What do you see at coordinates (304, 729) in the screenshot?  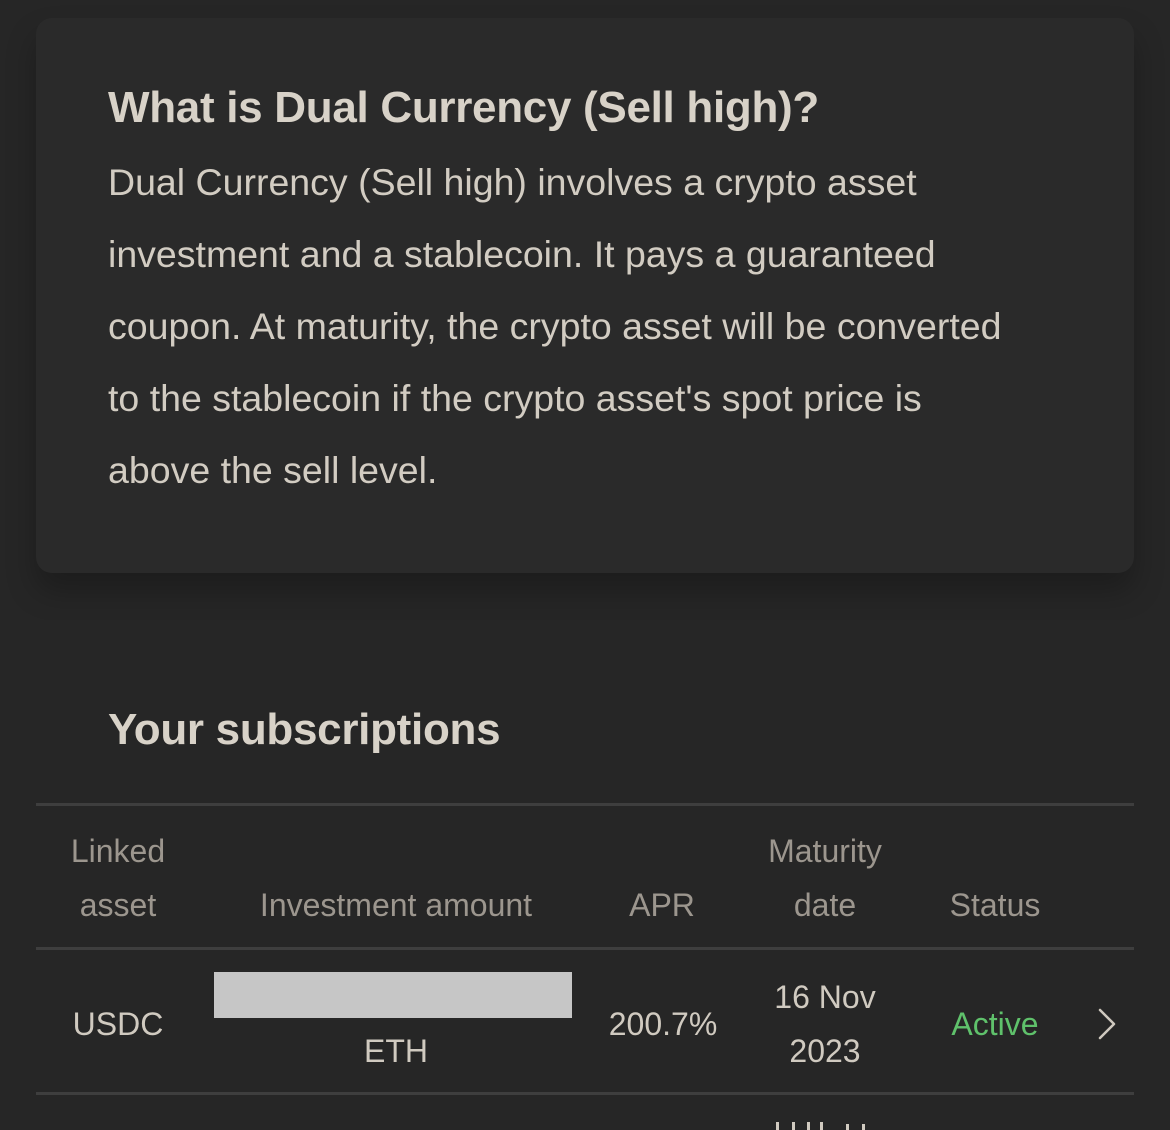 I see `subscriptions-title: Your subscriptions` at bounding box center [304, 729].